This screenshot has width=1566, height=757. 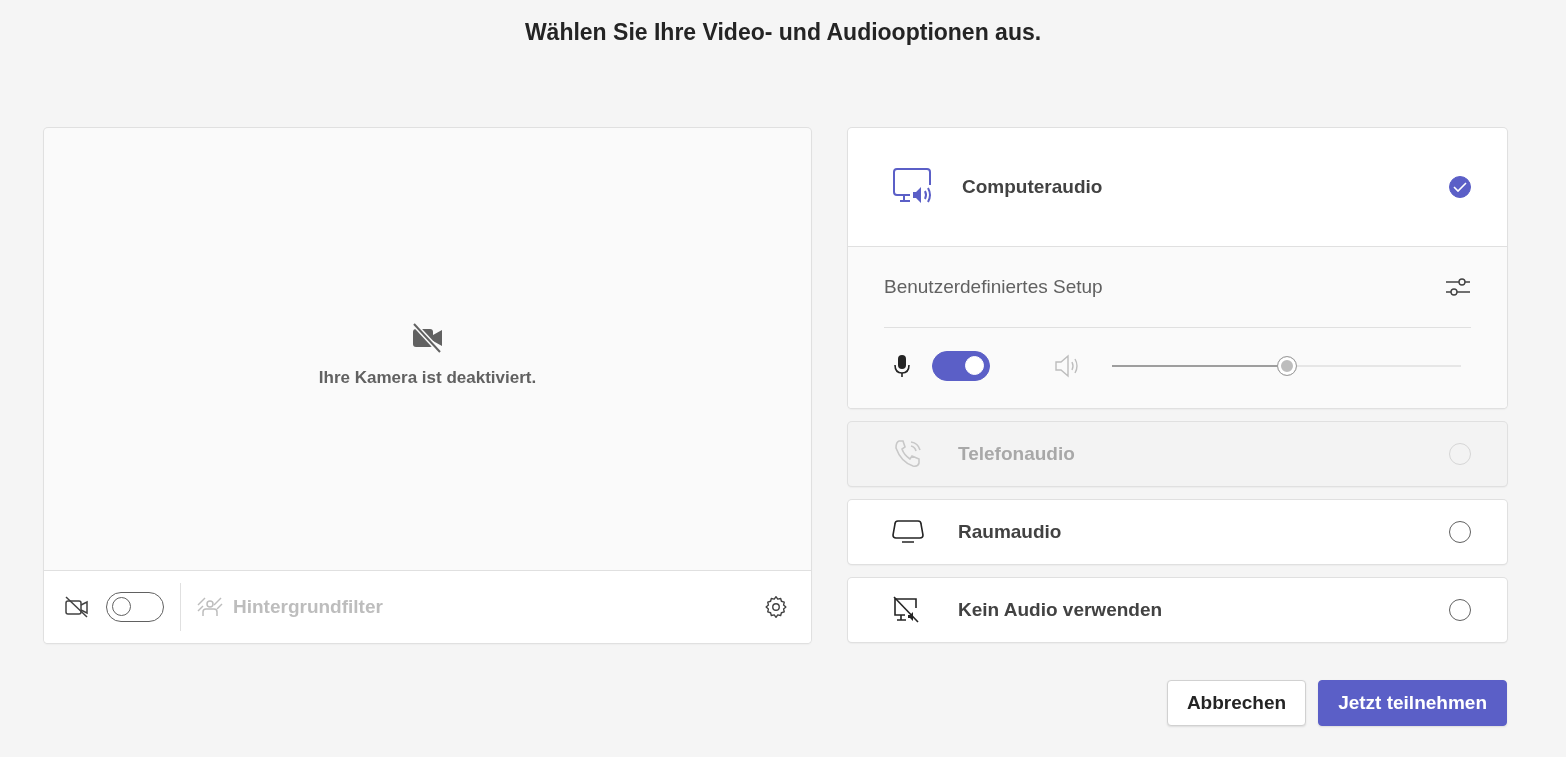 What do you see at coordinates (783, 32) in the screenshot?
I see `page-title: Wählen Sie Ihre Video- und Audiooptionen aus.` at bounding box center [783, 32].